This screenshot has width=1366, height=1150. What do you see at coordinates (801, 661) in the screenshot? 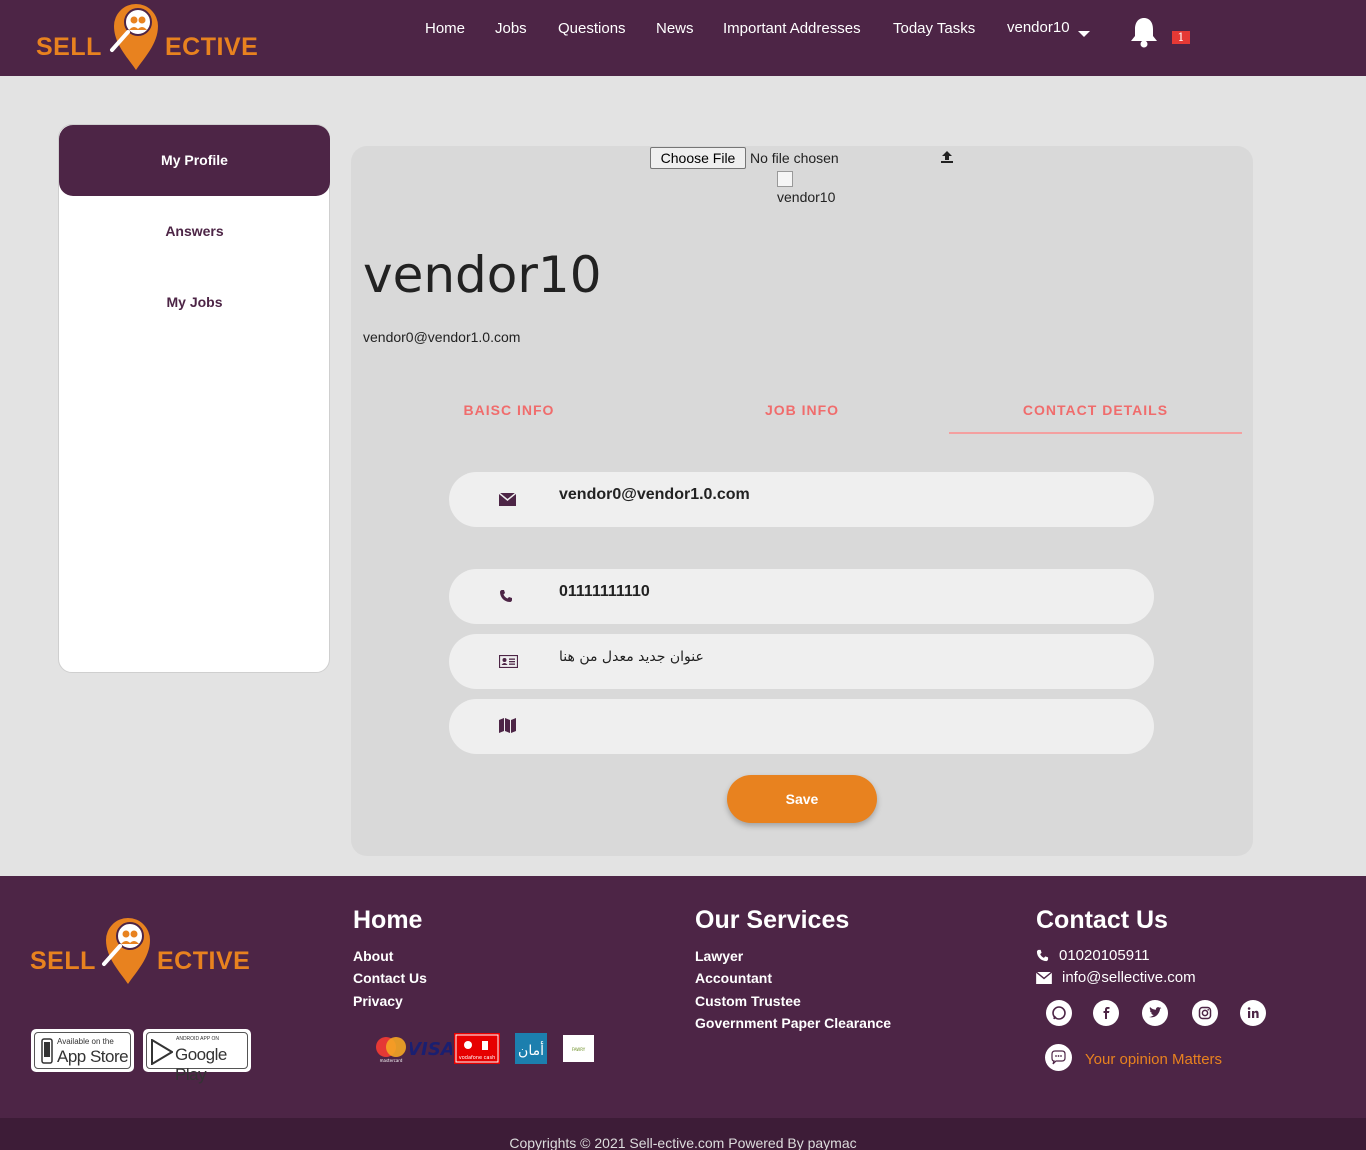
I see `address-field: عنوان جديد معدل من هنا` at bounding box center [801, 661].